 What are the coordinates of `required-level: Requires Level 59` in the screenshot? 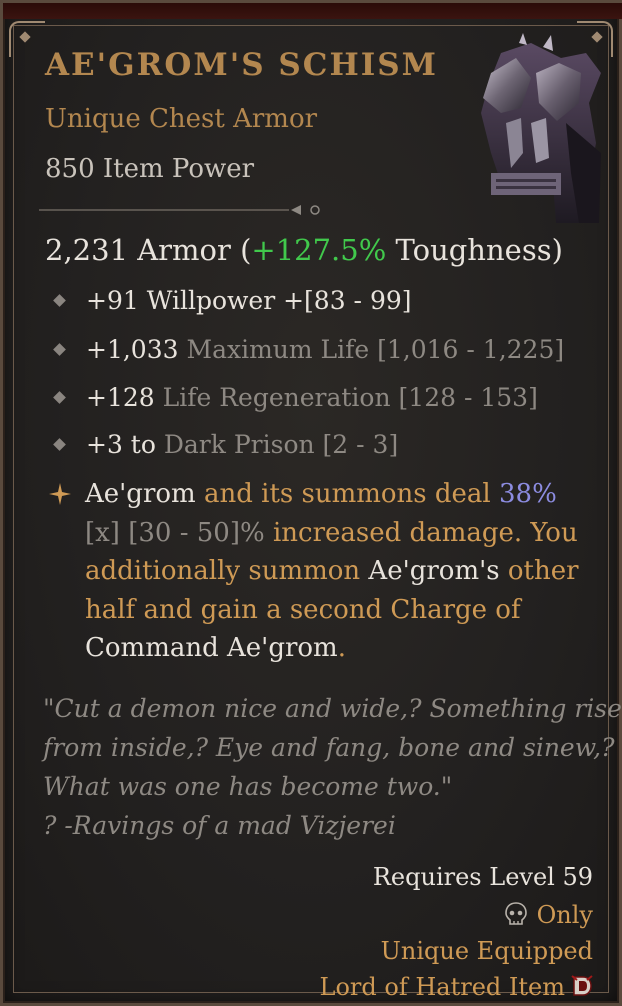 It's located at (482, 877).